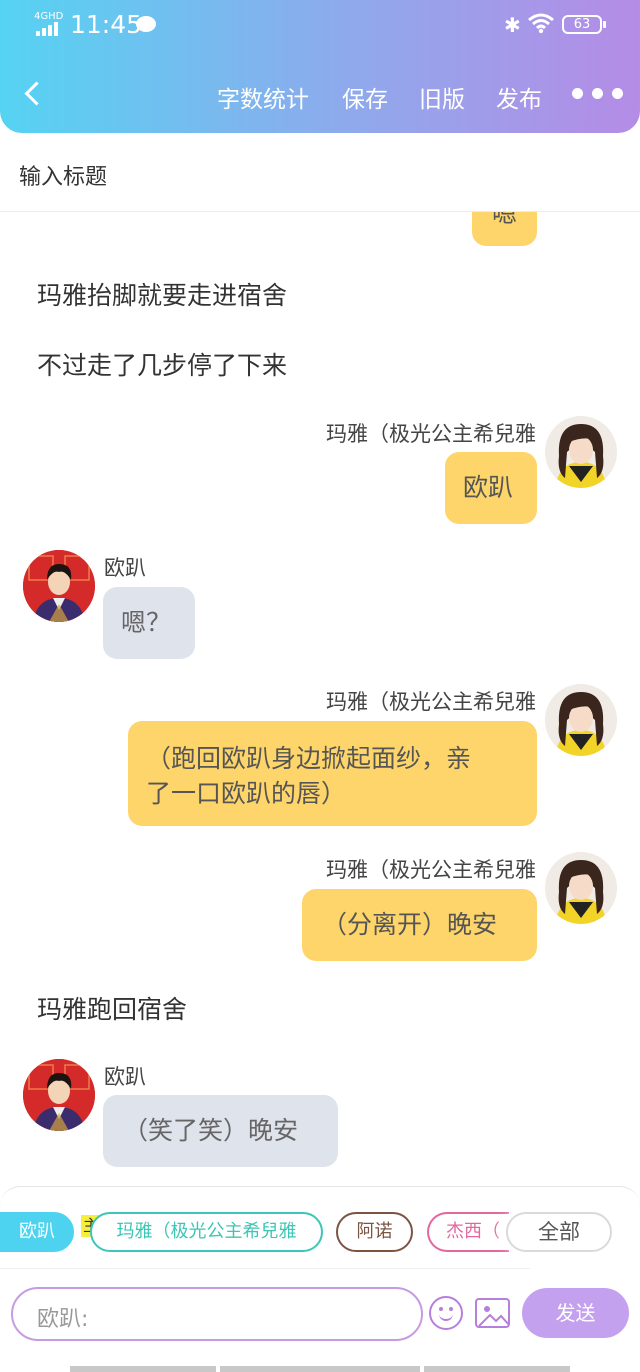  I want to click on publish-button: 发布, so click(519, 97).